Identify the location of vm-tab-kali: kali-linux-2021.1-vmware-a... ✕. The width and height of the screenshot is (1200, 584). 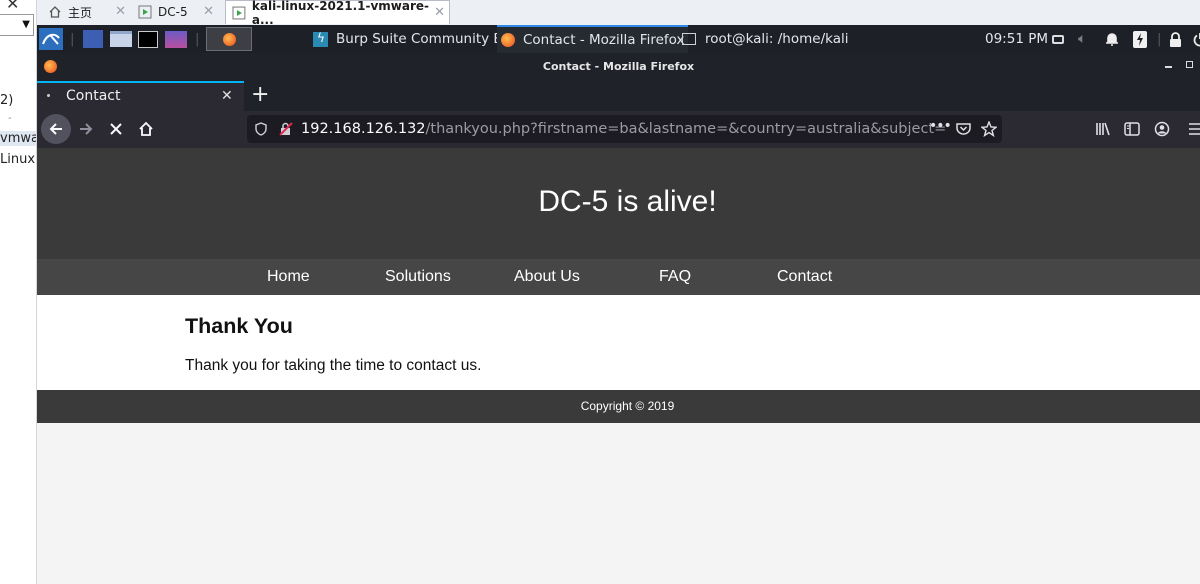
(337, 13).